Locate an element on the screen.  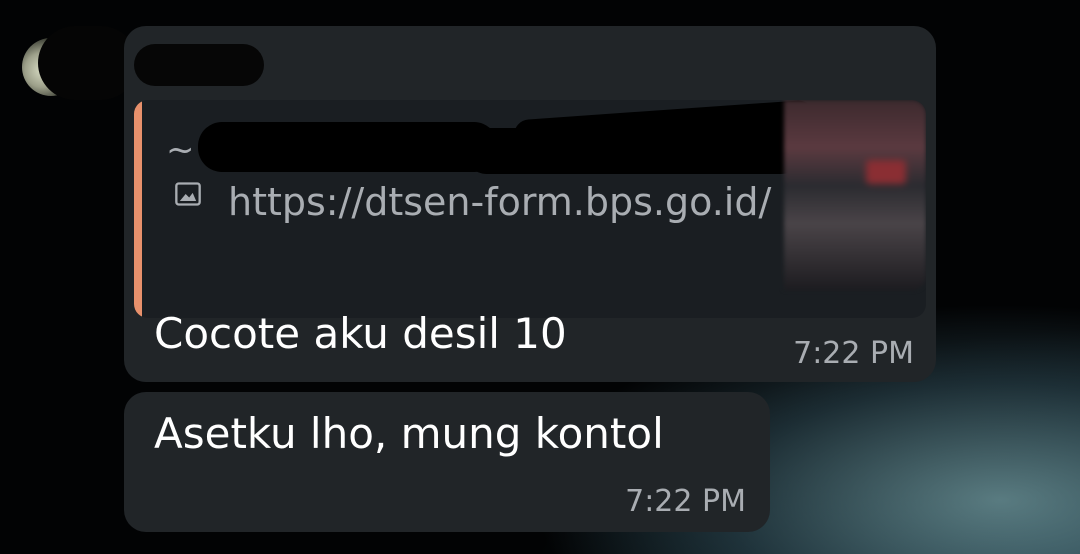
avatar-redacted is located at coordinates (88, 63).